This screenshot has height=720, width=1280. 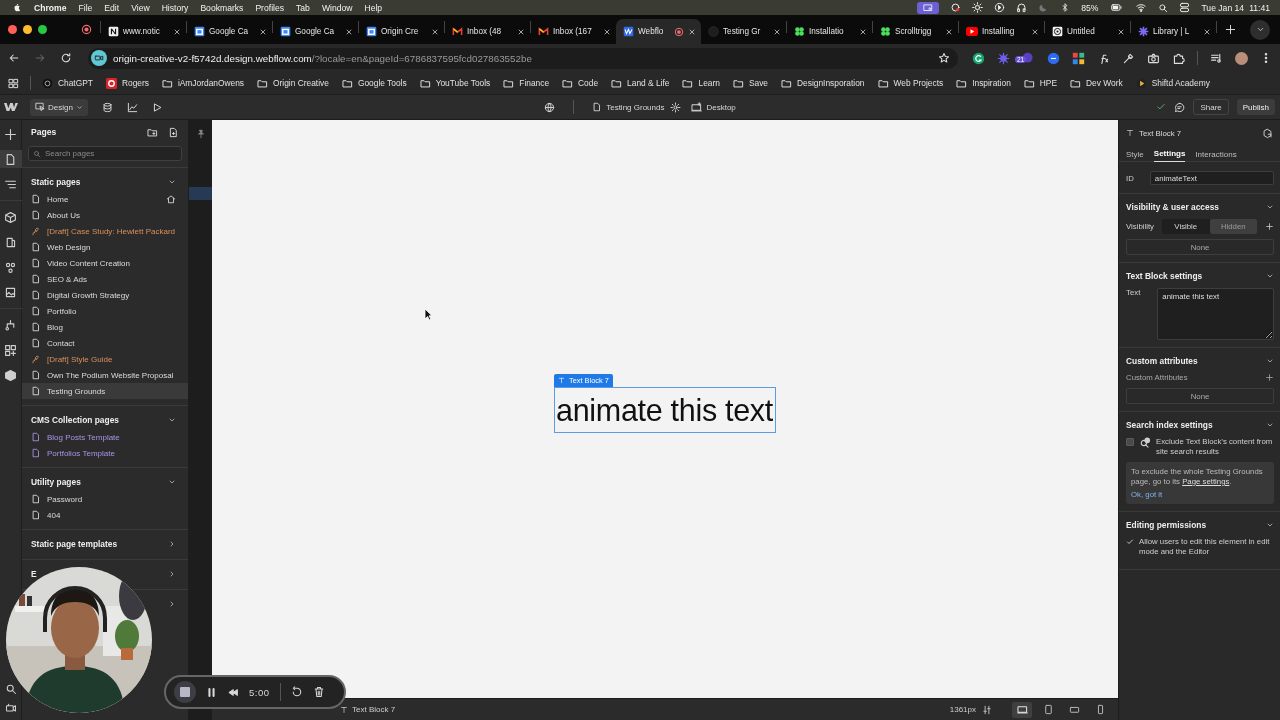 I want to click on new-page-icon, so click(x=173, y=132).